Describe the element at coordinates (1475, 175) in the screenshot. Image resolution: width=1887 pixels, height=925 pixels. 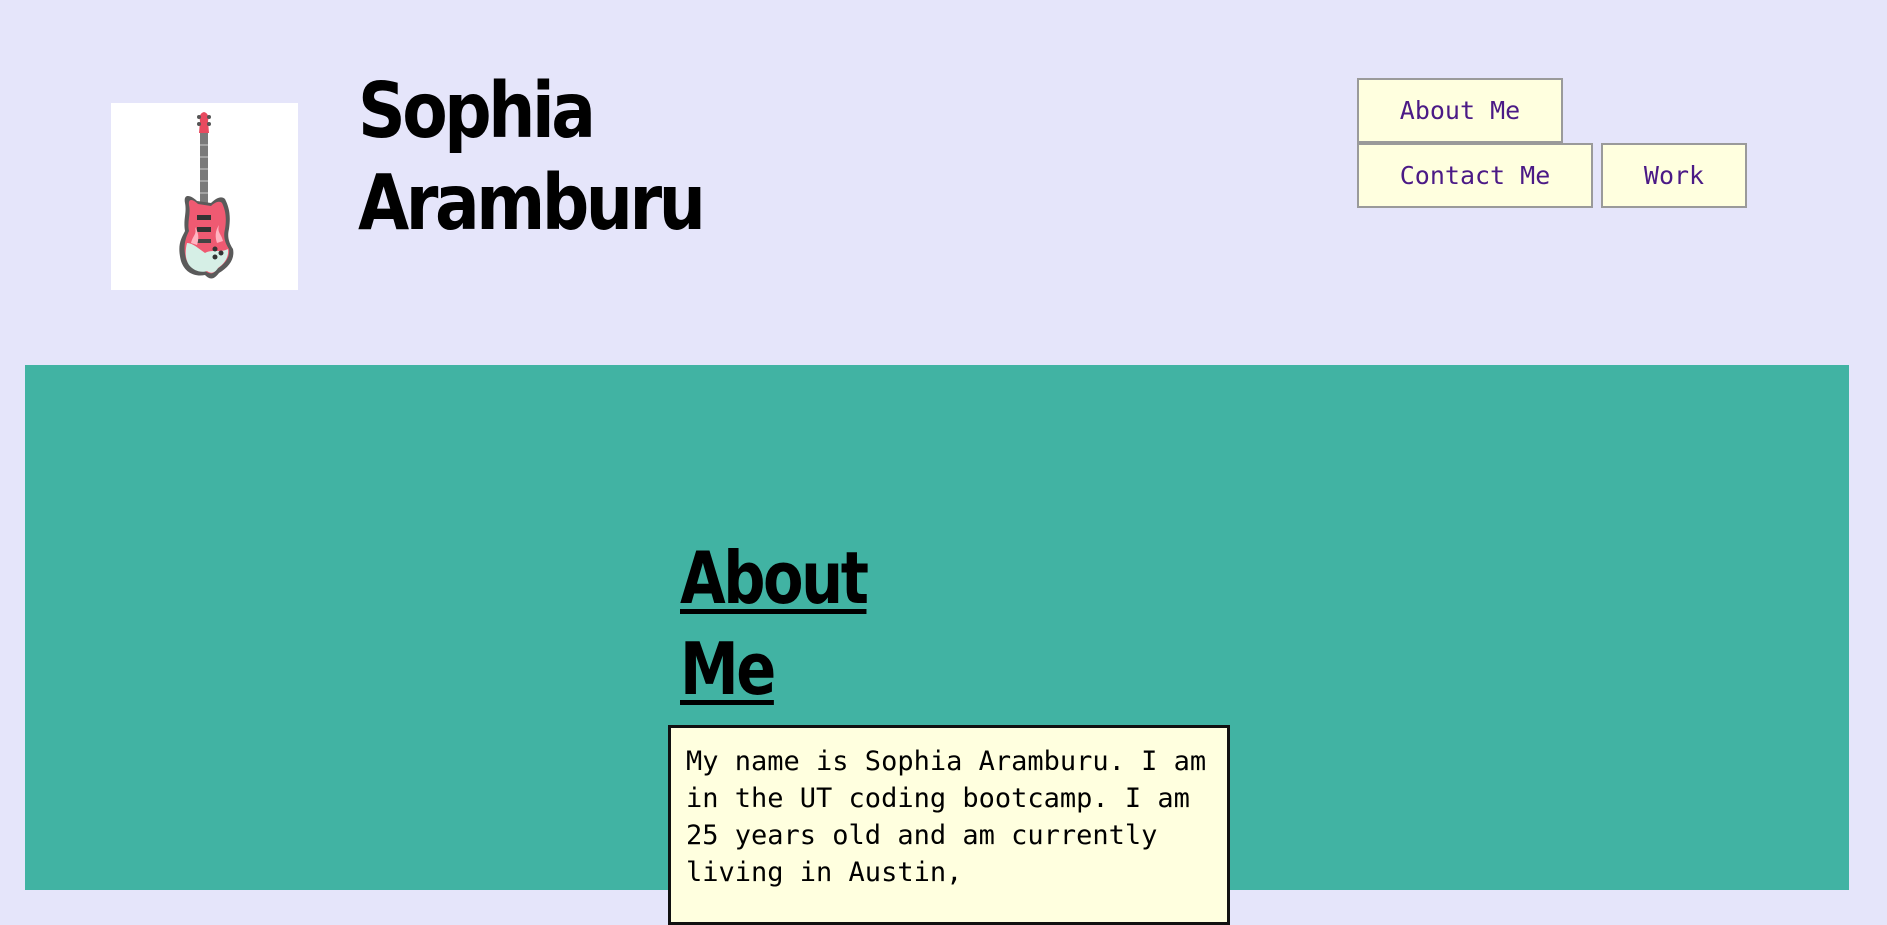
I see `nav-contact-me-button: Contact Me` at that location.